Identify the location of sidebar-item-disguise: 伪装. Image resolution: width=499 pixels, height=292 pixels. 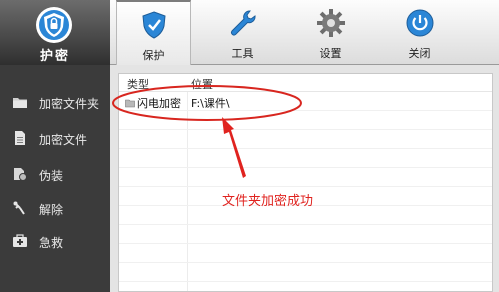
(55, 174).